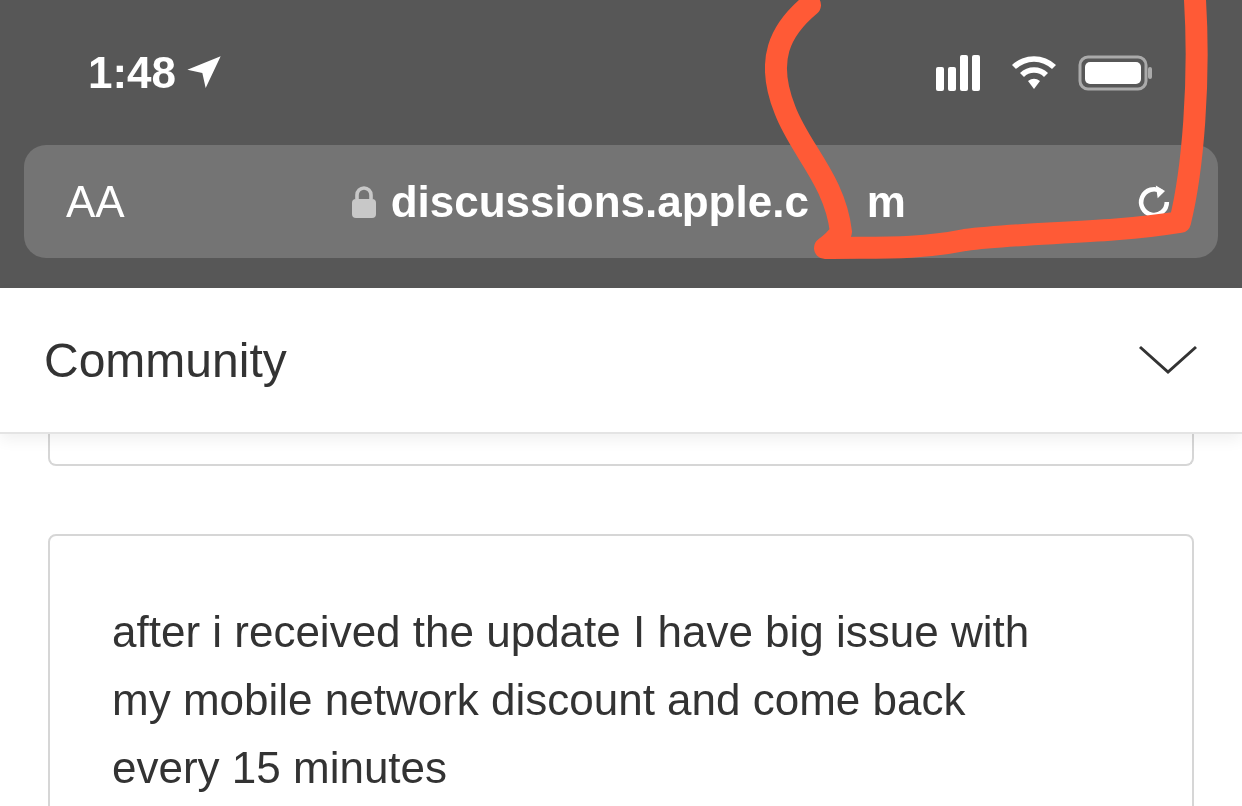 This screenshot has width=1242, height=806. I want to click on status-time: 1:48, so click(132, 72).